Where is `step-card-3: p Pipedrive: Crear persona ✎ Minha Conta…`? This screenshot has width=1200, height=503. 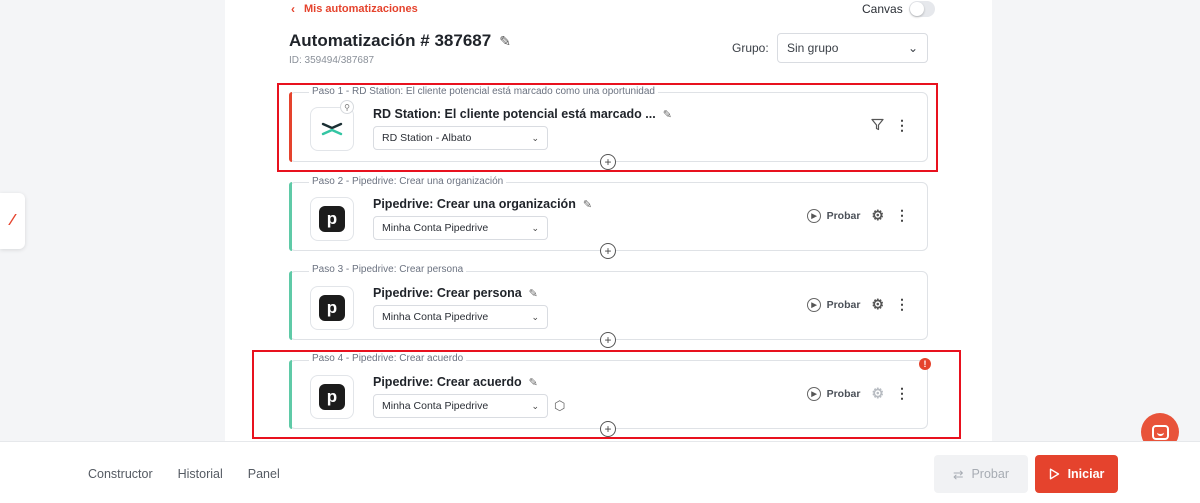
step-card-3: p Pipedrive: Crear persona ✎ Minha Conta… is located at coordinates (608, 305).